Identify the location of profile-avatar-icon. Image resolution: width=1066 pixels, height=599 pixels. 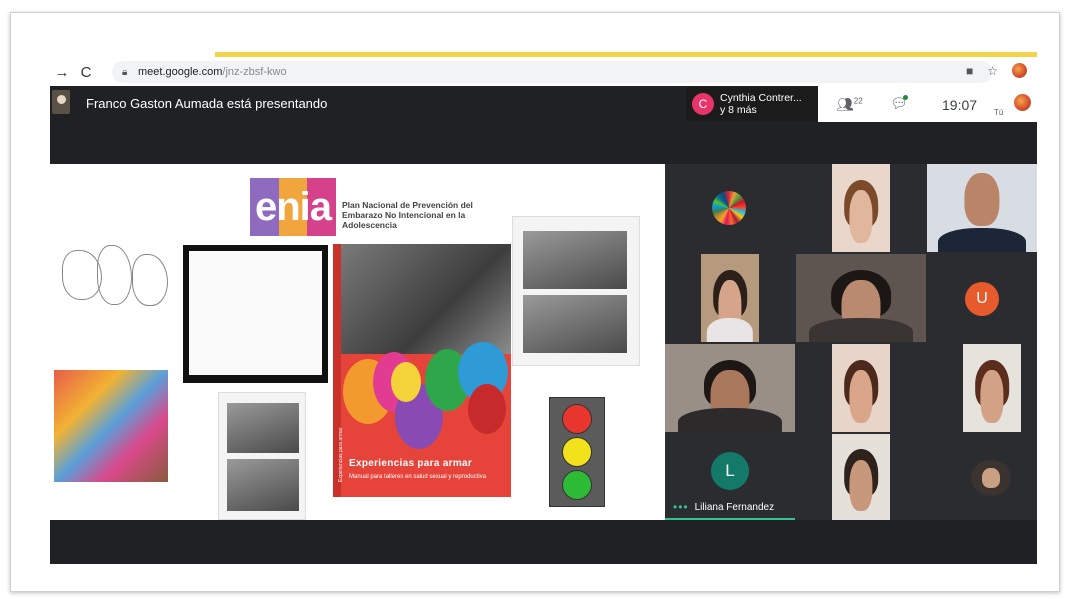
(1019, 70).